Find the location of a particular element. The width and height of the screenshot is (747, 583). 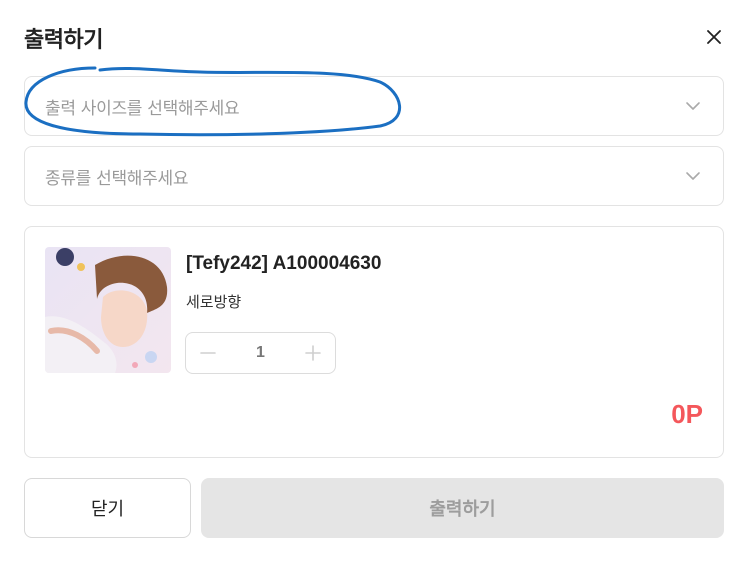

increase-button is located at coordinates (313, 353).